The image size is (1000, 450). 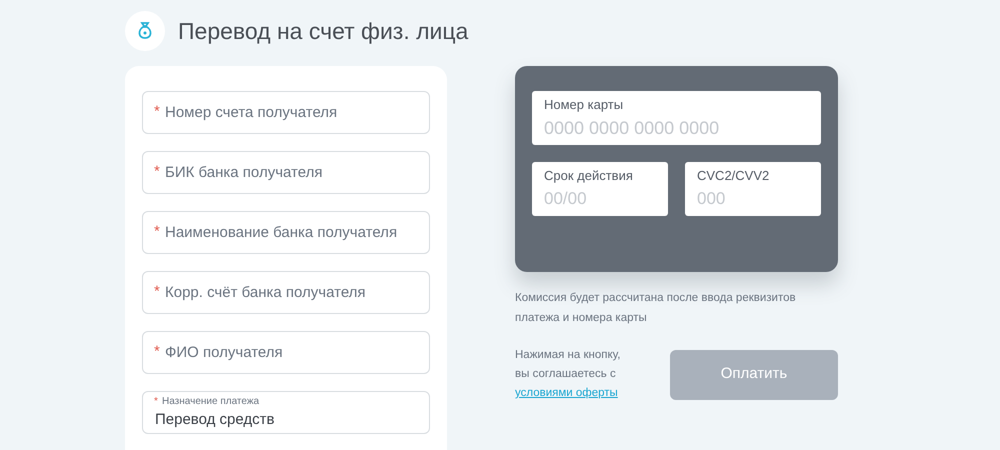 I want to click on field-label: CVC2/CVV2, so click(x=733, y=176).